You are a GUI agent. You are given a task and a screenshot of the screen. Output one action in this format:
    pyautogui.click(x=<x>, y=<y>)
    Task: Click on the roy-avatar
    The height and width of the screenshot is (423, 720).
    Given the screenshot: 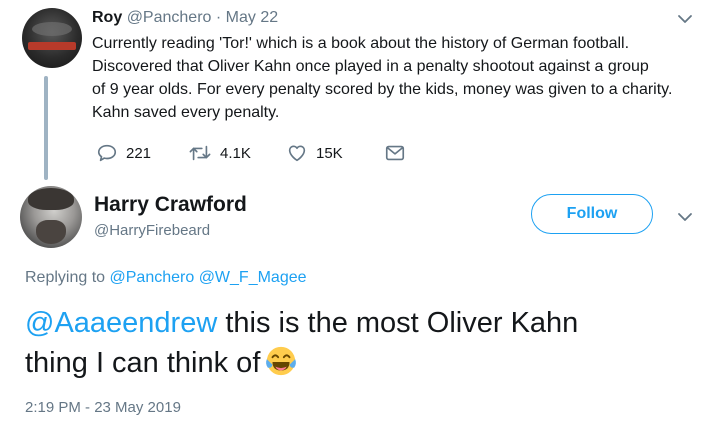 What is the action you would take?
    pyautogui.click(x=52, y=38)
    